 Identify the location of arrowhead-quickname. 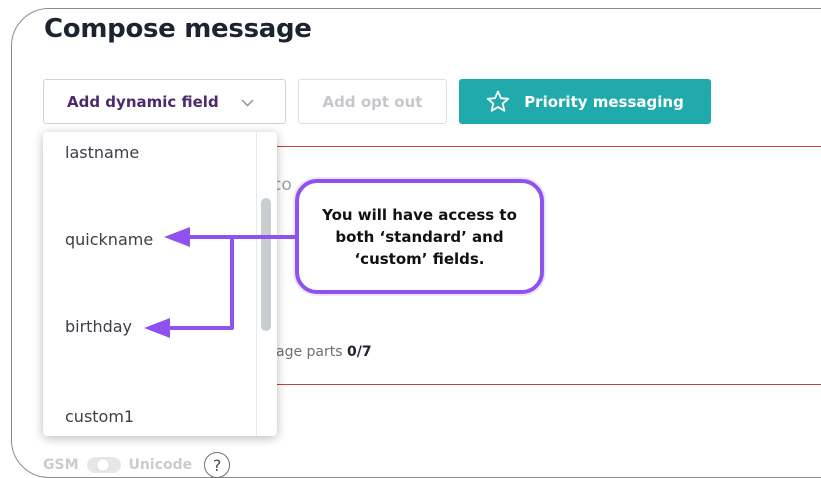
(177, 237).